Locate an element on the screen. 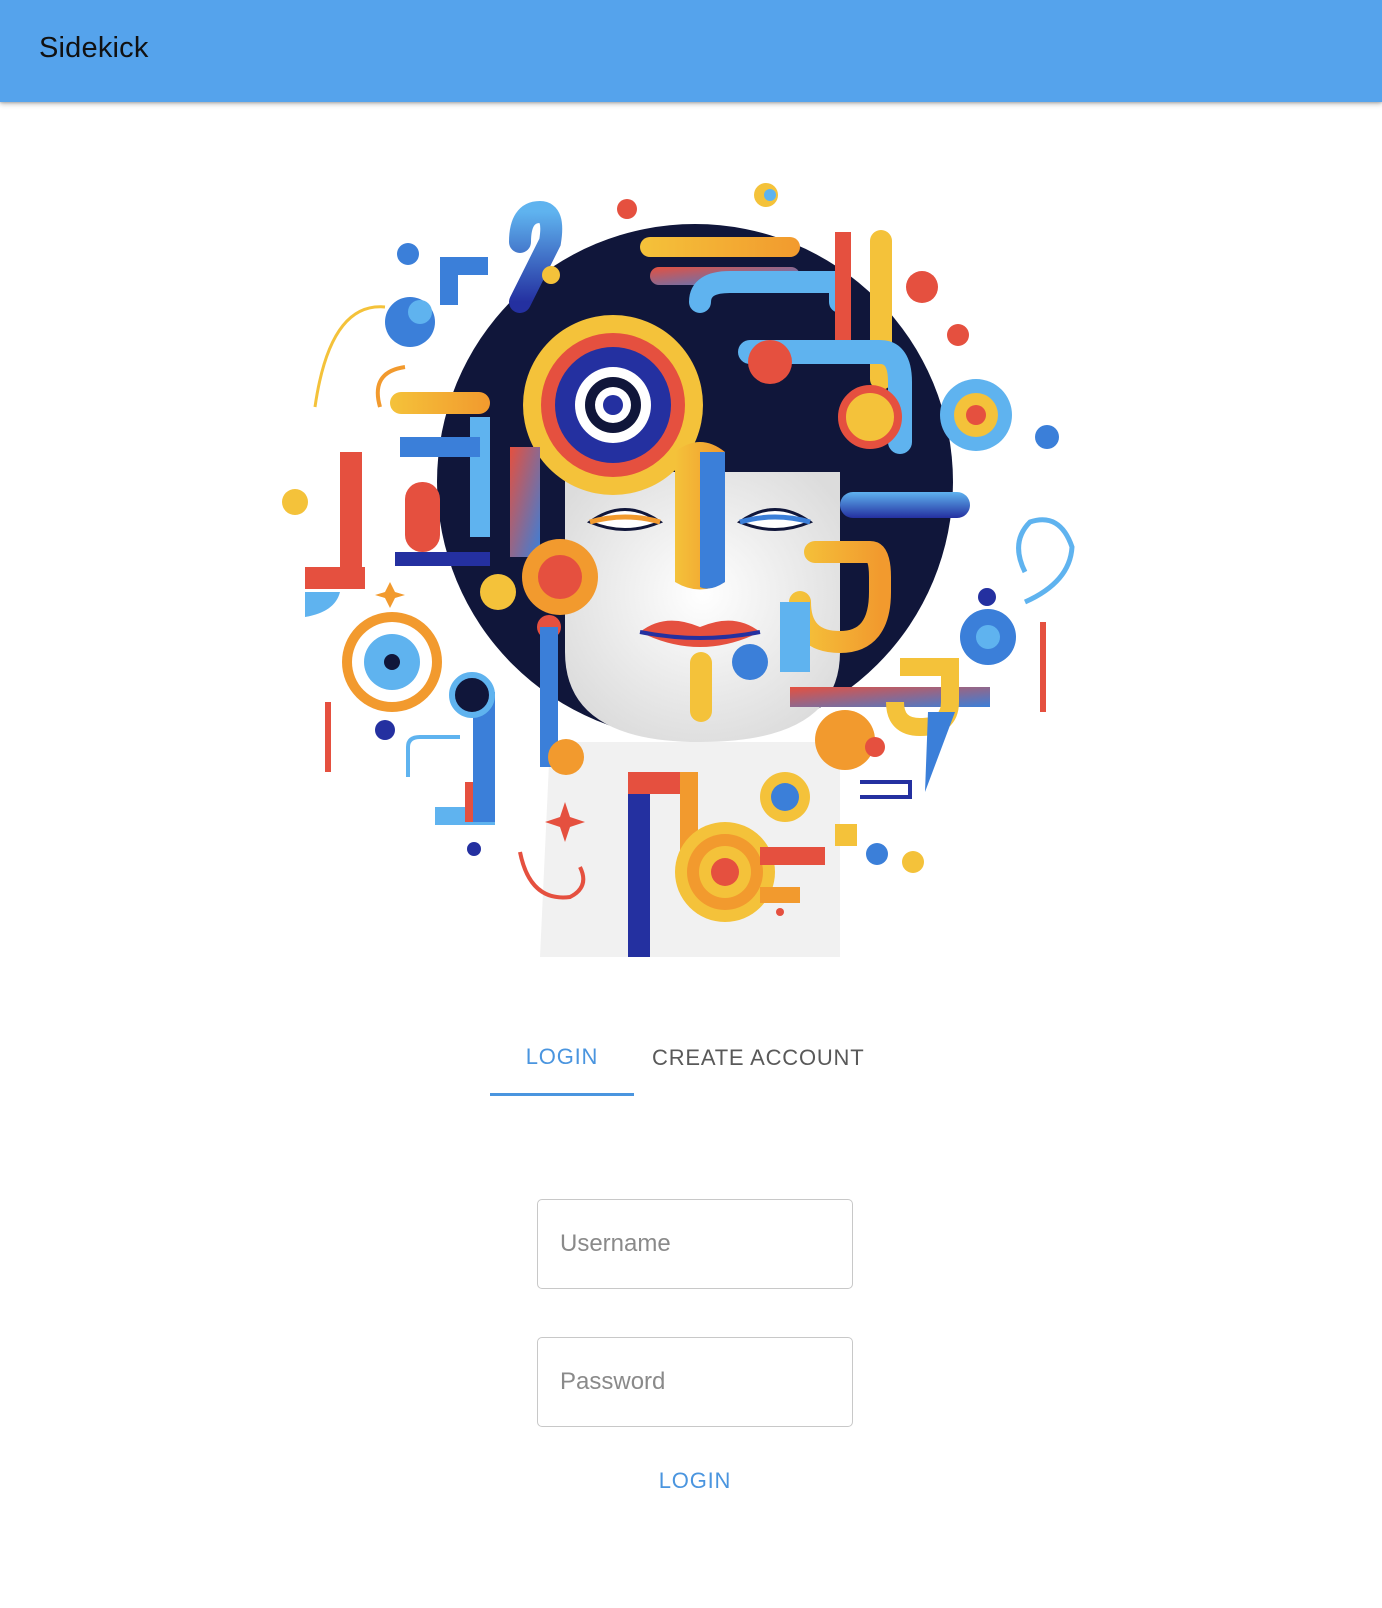 The height and width of the screenshot is (1608, 1382). login-button: LOGIN is located at coordinates (695, 1481).